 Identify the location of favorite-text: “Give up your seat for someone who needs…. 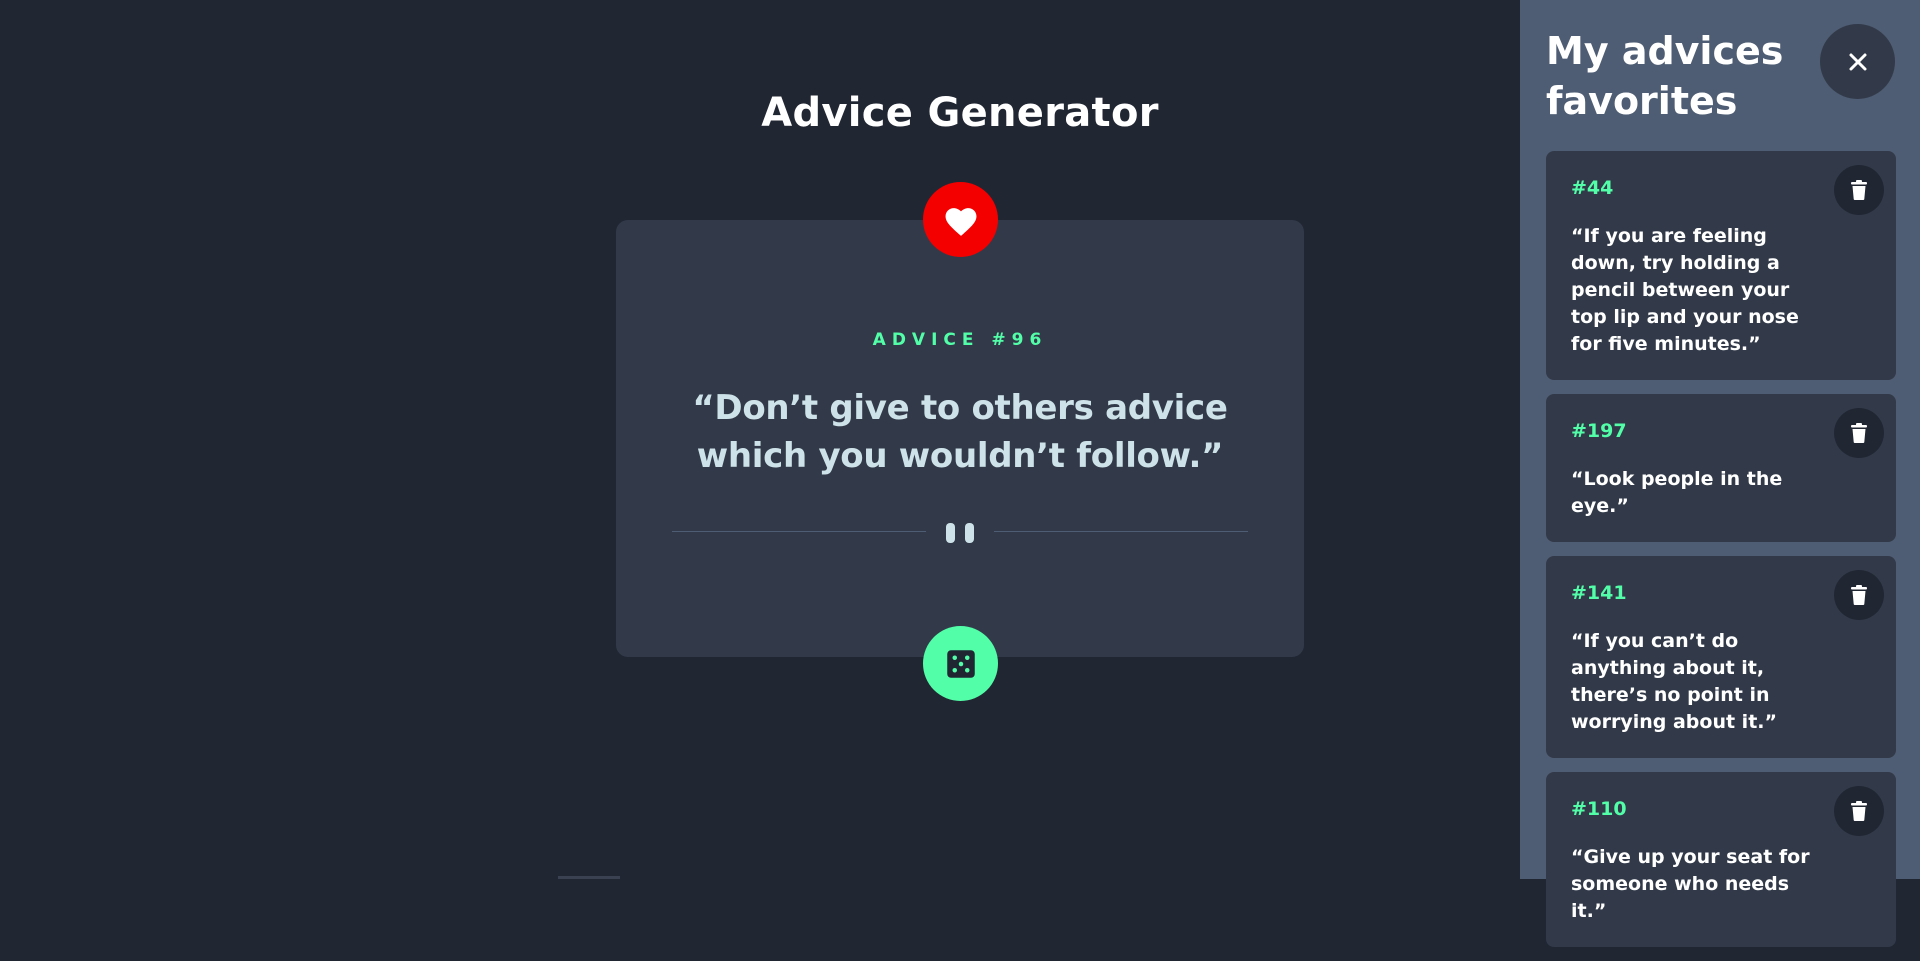
(1690, 884).